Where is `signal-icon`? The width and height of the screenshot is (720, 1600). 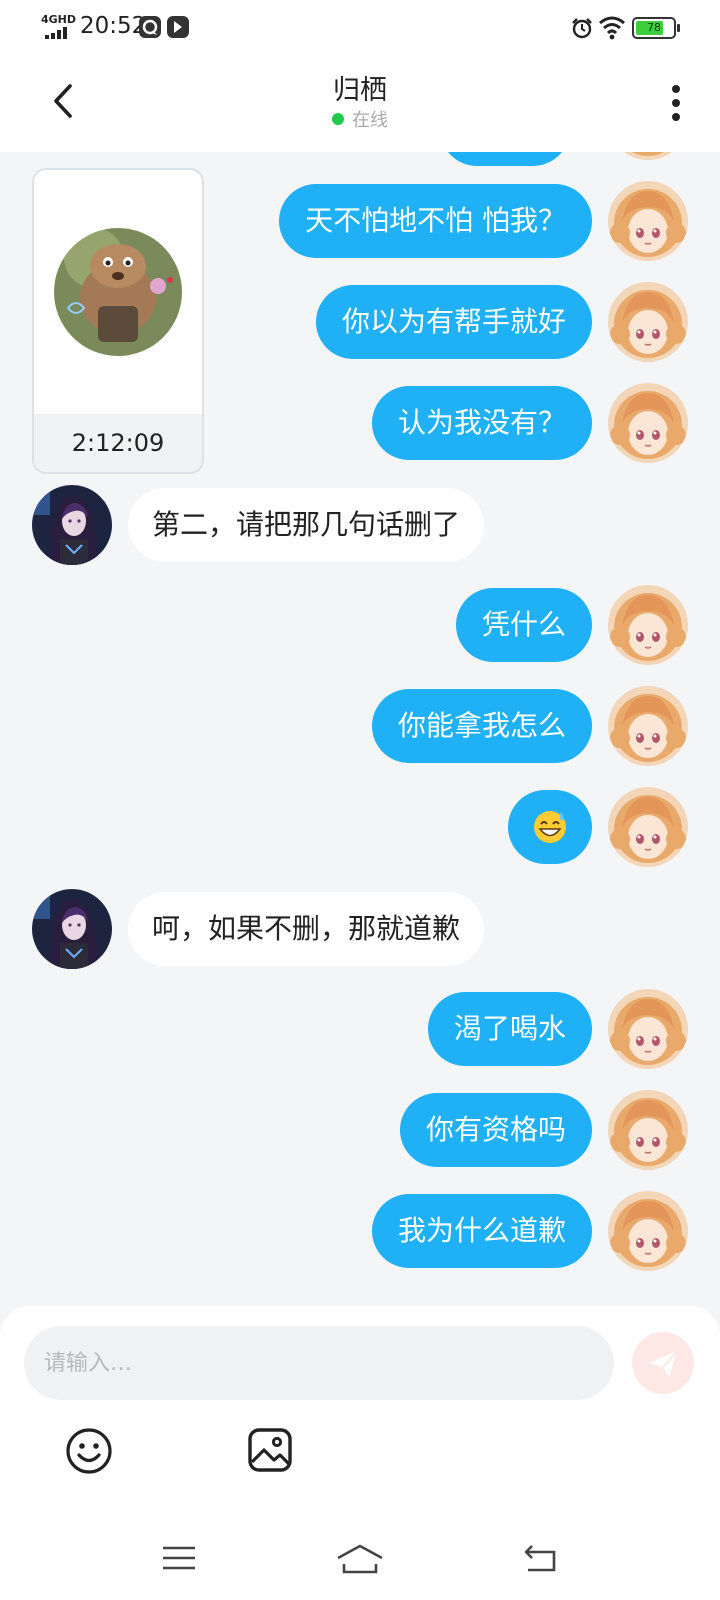
signal-icon is located at coordinates (60, 33).